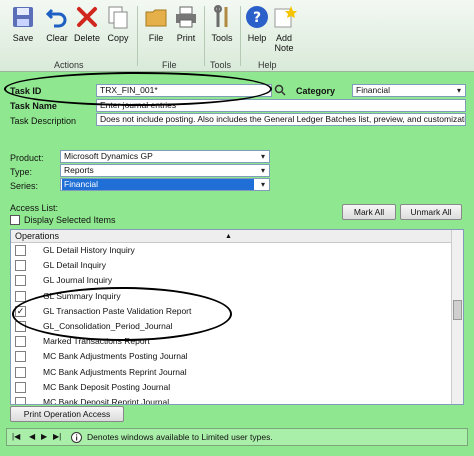  What do you see at coordinates (115, 356) in the screenshot?
I see `item-label: MC Bank Adjustments Posting Journal` at bounding box center [115, 356].